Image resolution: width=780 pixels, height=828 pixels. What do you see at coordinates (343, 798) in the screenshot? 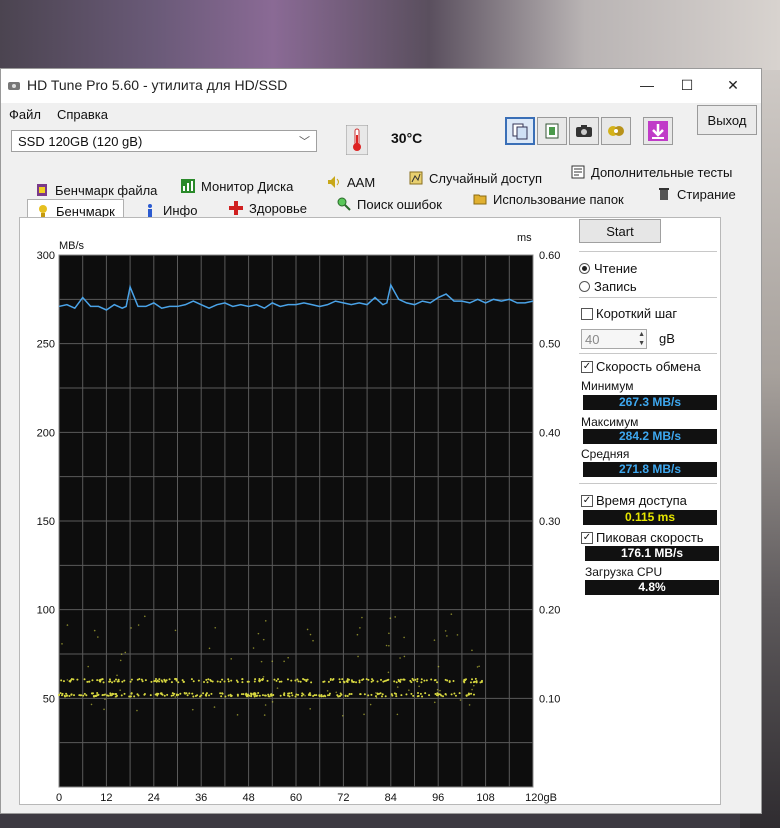
I see `x-tick-label: 72` at bounding box center [343, 798].